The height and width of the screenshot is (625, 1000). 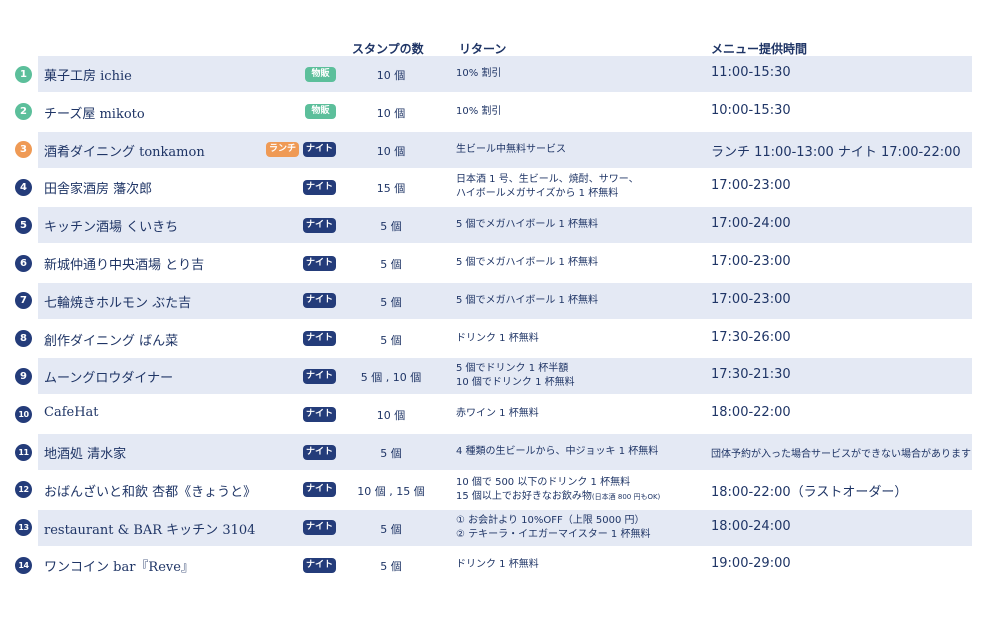 I want to click on return-line: 10 個で 500 以下のドリンク 1 杯無料, so click(x=558, y=483).